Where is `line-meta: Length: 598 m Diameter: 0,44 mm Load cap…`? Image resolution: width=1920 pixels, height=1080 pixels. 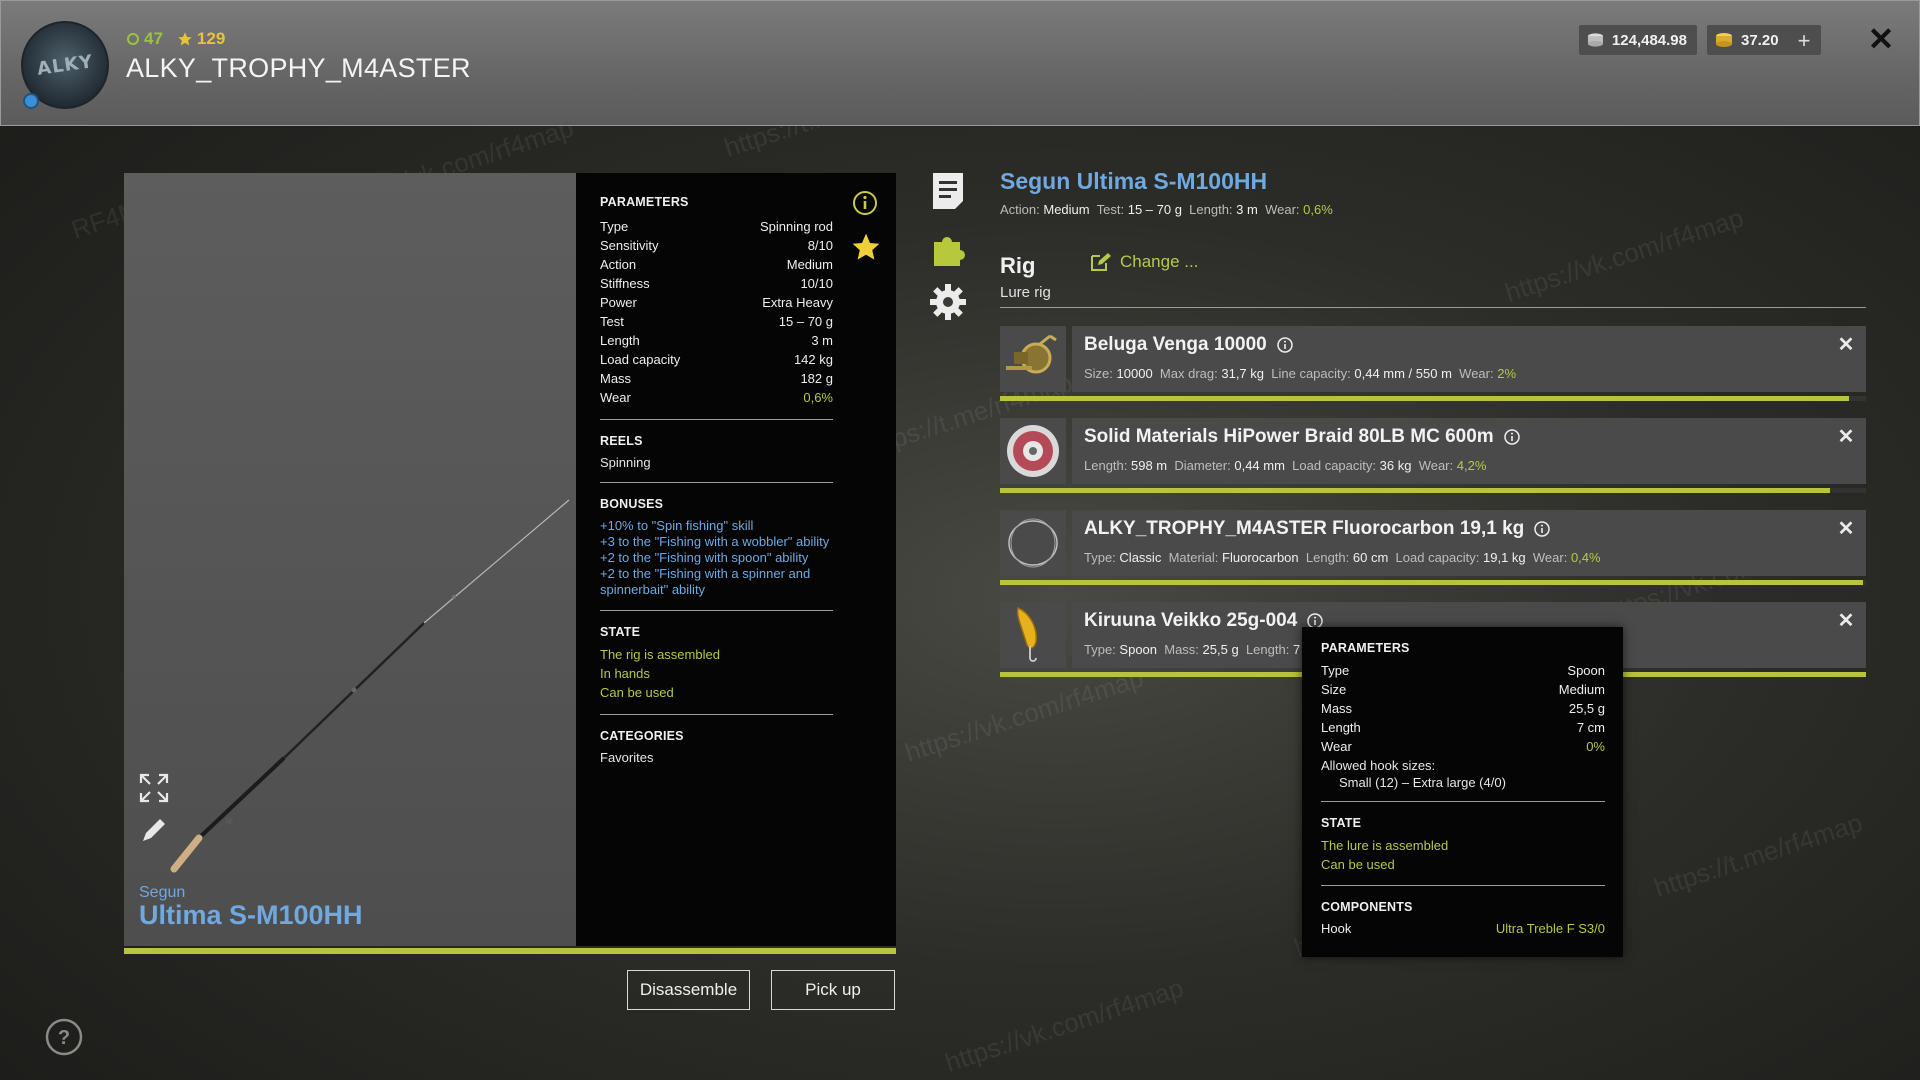
line-meta: Length: 598 m Diameter: 0,44 mm Load cap… is located at coordinates (1285, 465).